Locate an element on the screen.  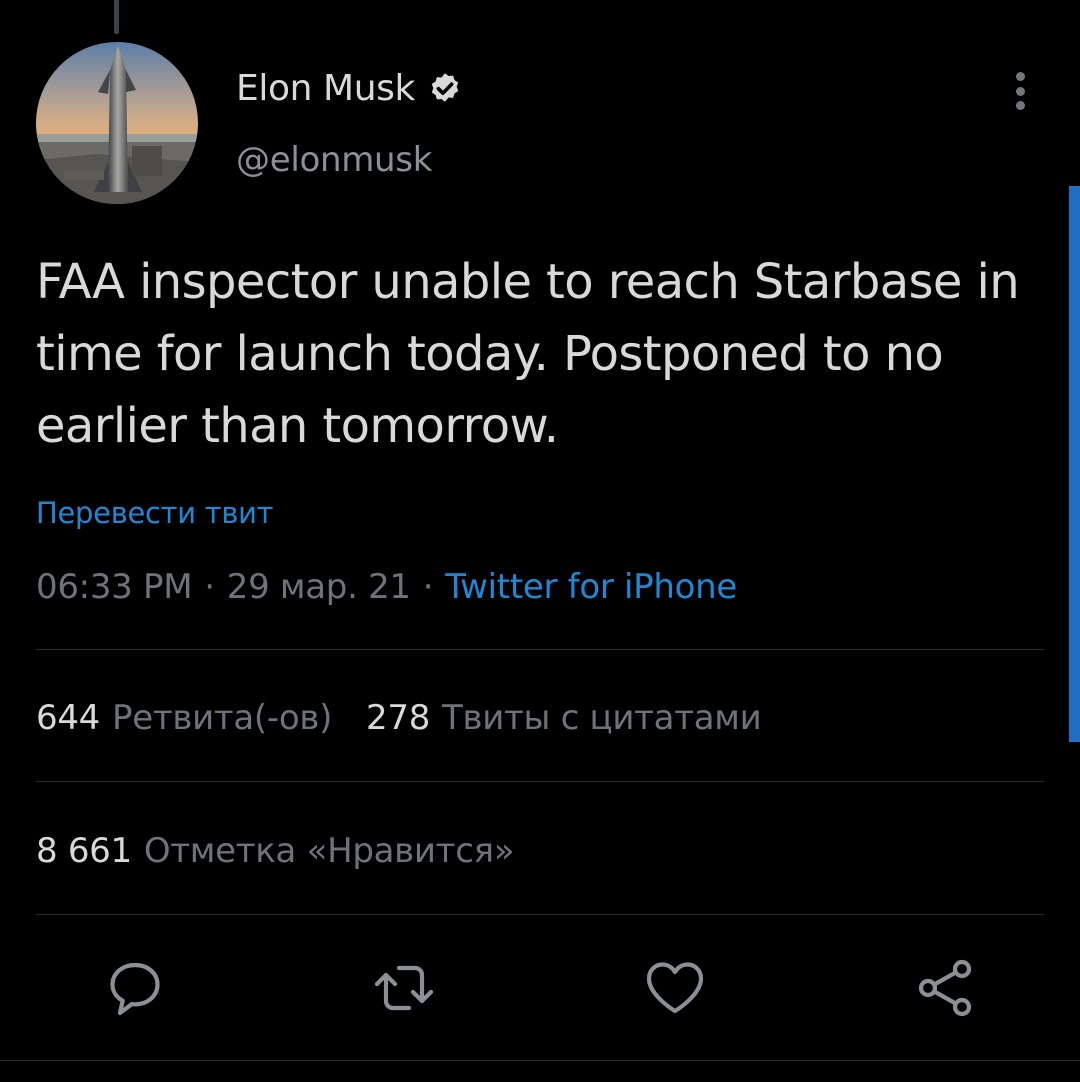
more-vertical-icon is located at coordinates (1020, 91).